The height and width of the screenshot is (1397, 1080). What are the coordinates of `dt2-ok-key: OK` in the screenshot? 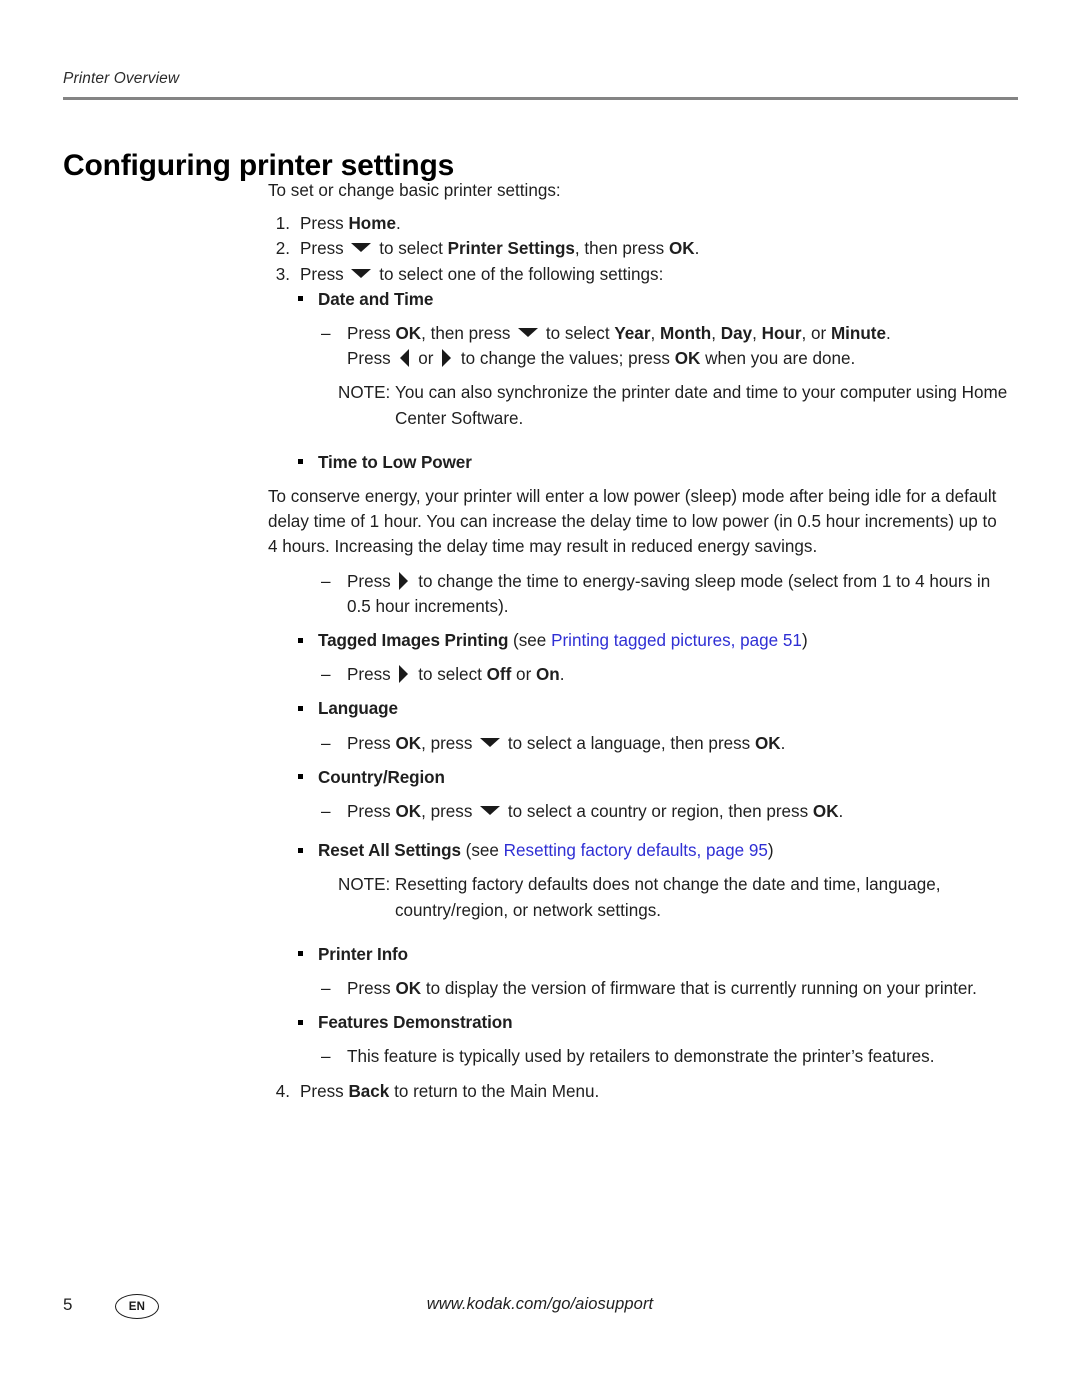 It's located at (687, 359).